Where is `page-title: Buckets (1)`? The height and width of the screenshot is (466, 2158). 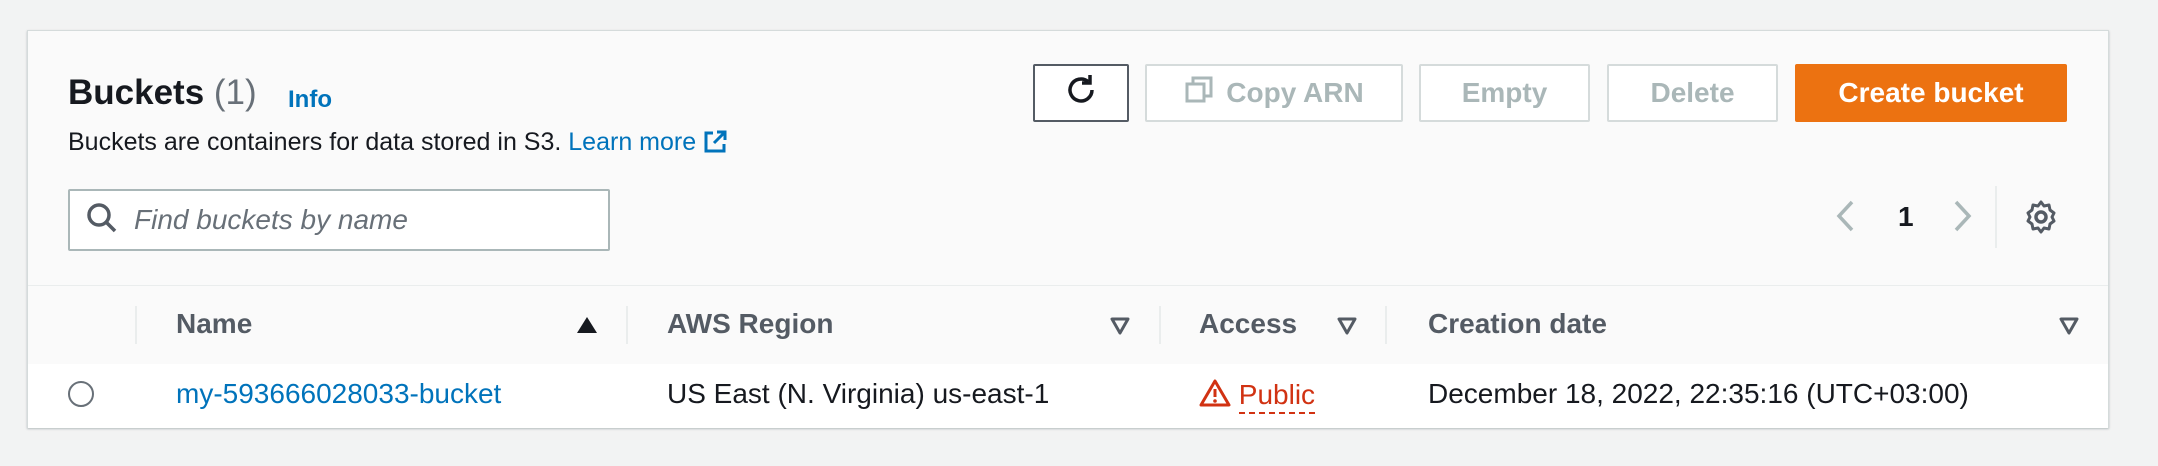 page-title: Buckets (1) is located at coordinates (162, 93).